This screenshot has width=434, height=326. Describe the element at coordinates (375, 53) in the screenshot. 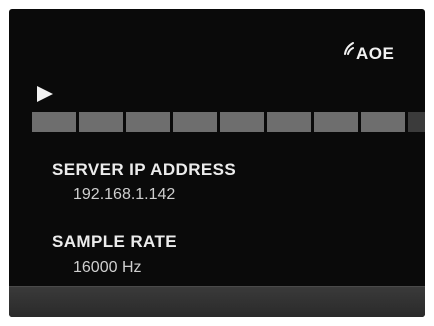

I see `logo-text: AOE` at that location.